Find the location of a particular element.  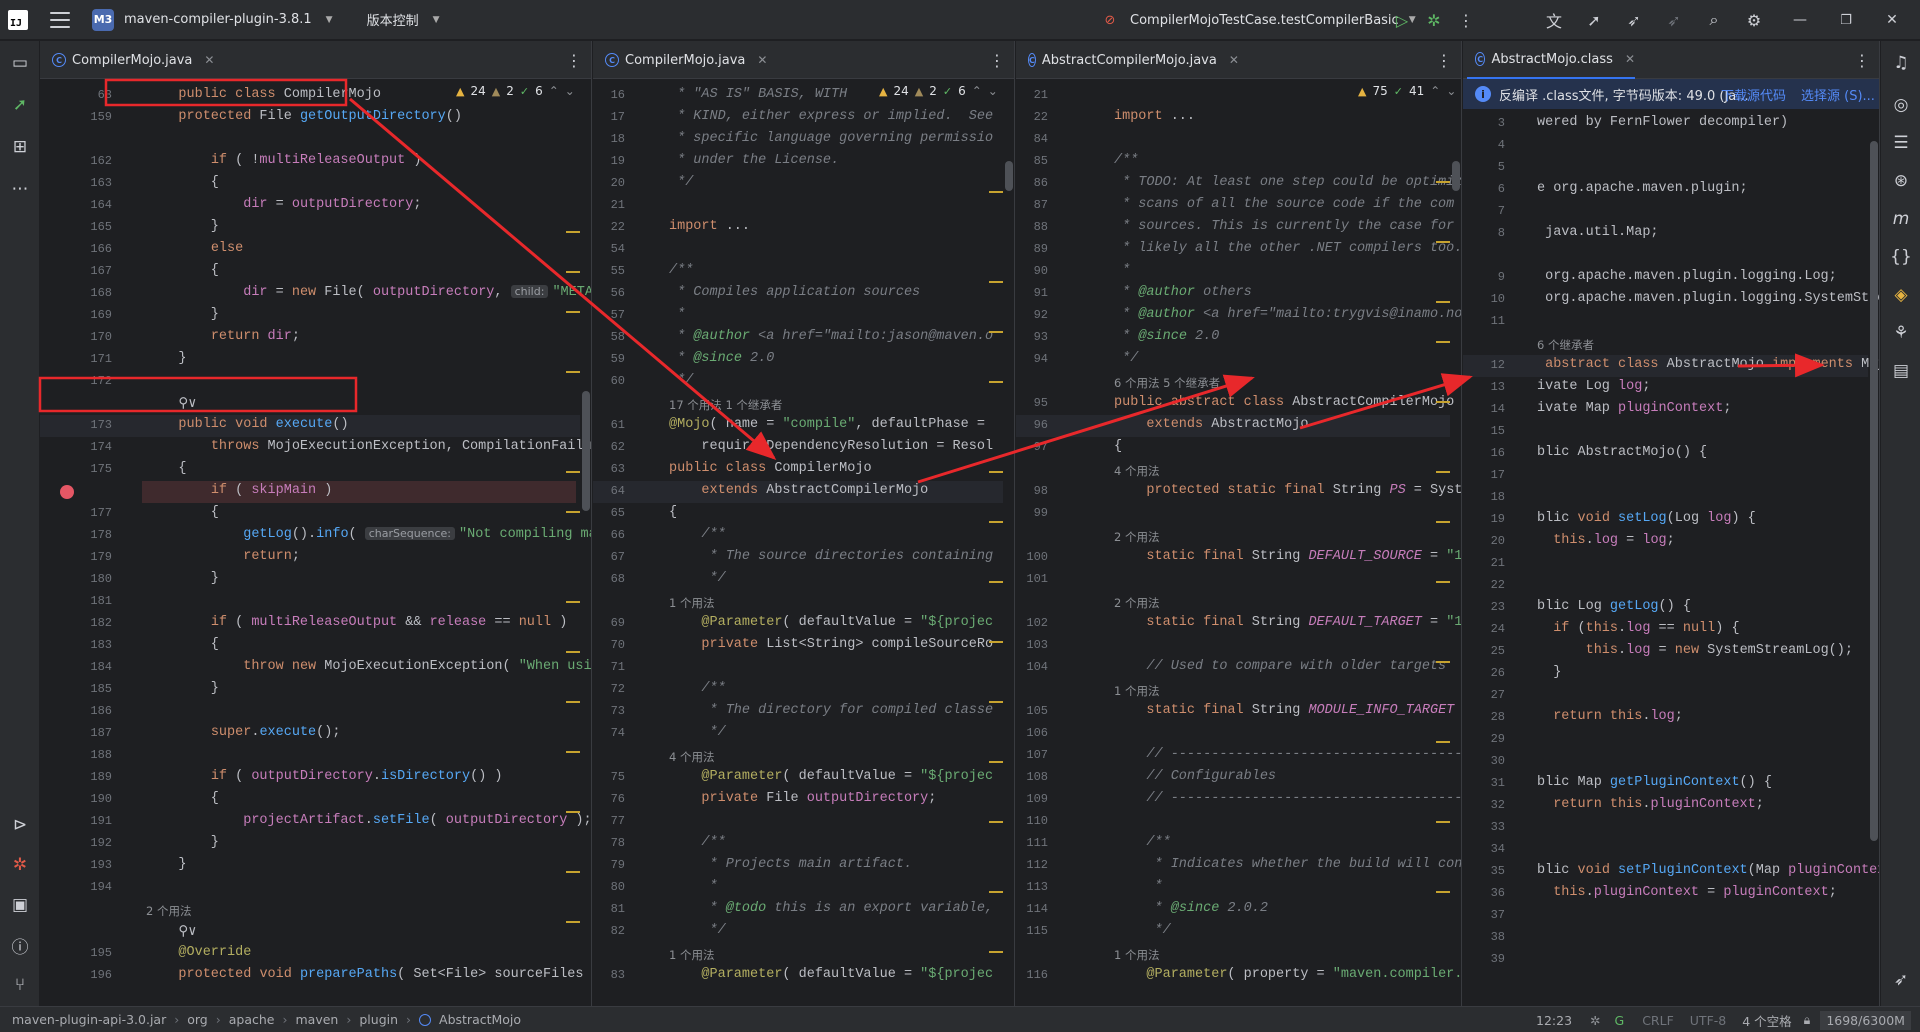

device-icon: ▤ is located at coordinates (1901, 371).